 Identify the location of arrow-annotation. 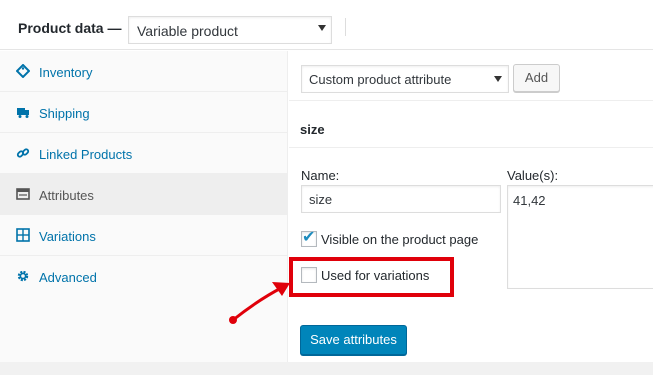
(259, 303).